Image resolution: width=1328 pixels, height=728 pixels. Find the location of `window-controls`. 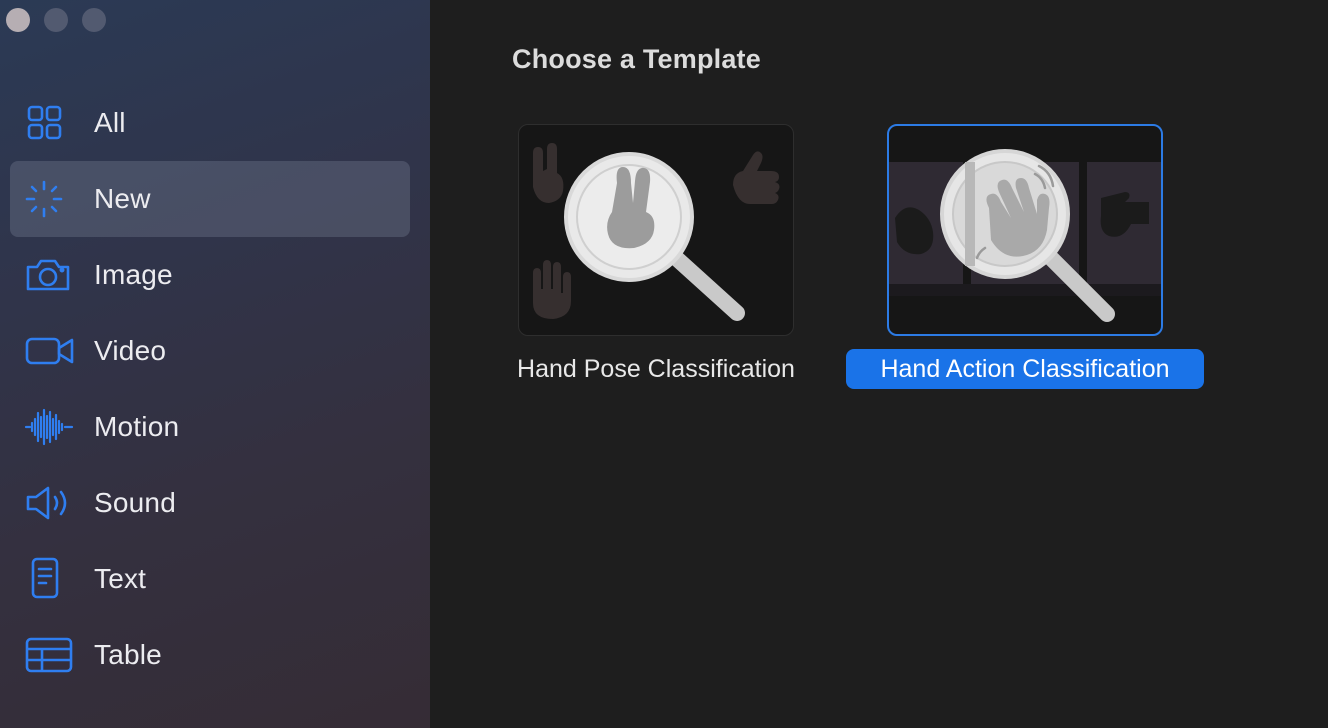

window-controls is located at coordinates (56, 20).